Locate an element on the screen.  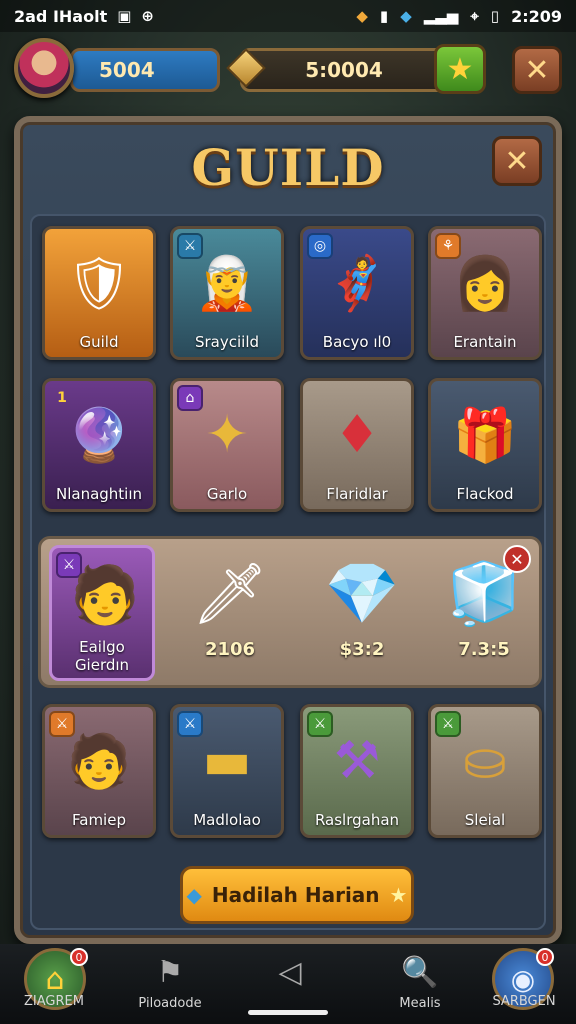
featured-close-button: ✕ is located at coordinates (517, 559).